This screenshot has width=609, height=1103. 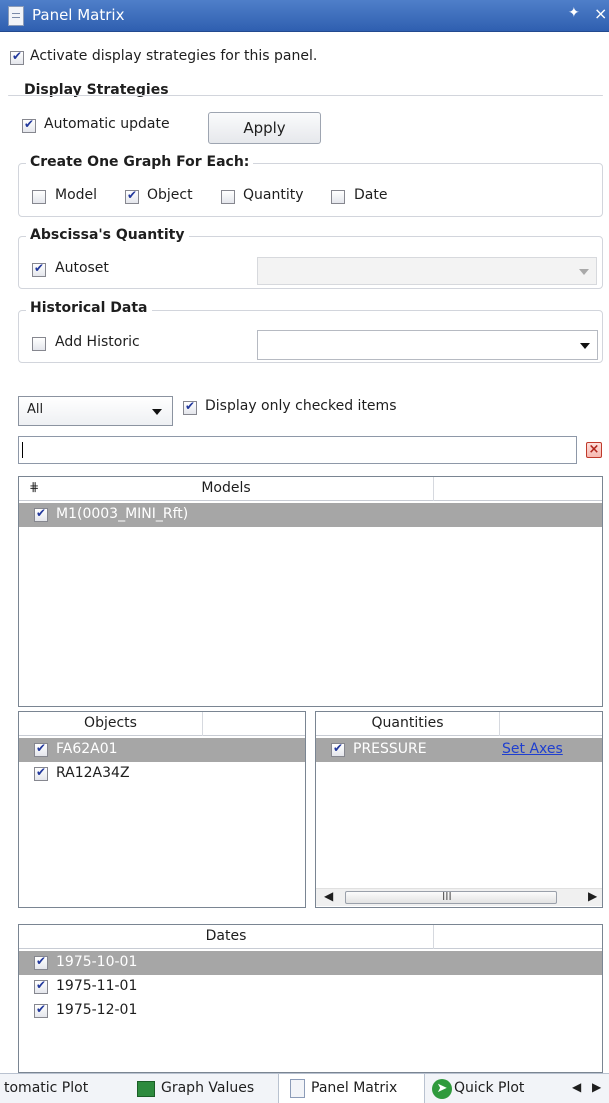 I want to click on historic-dropdown, so click(x=427, y=345).